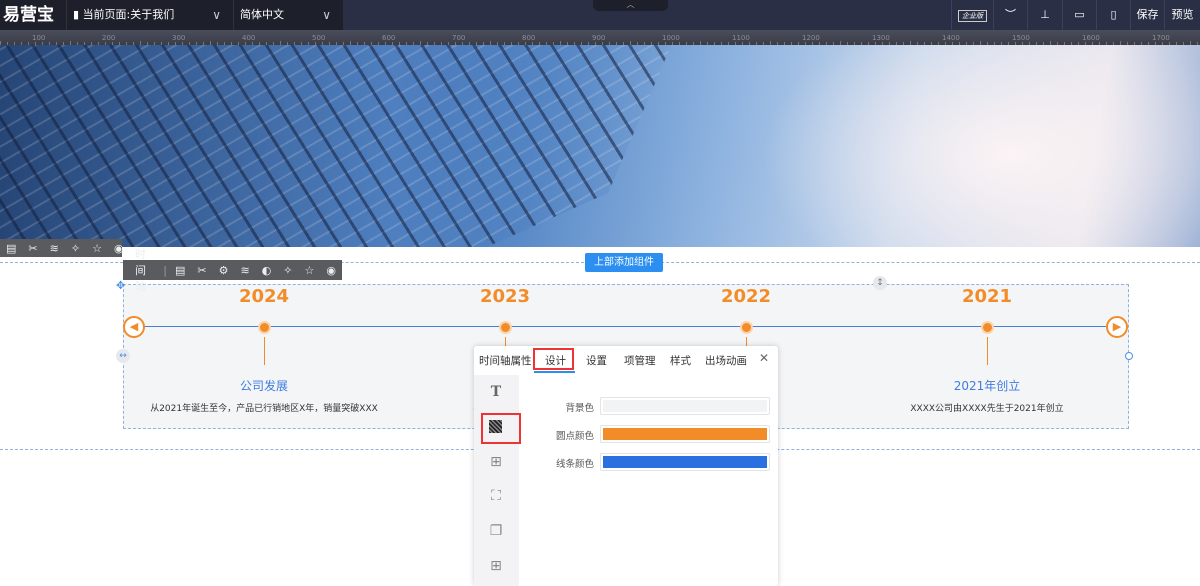 The width and height of the screenshot is (1200, 586). I want to click on prev-arrow-button: ◀, so click(134, 327).